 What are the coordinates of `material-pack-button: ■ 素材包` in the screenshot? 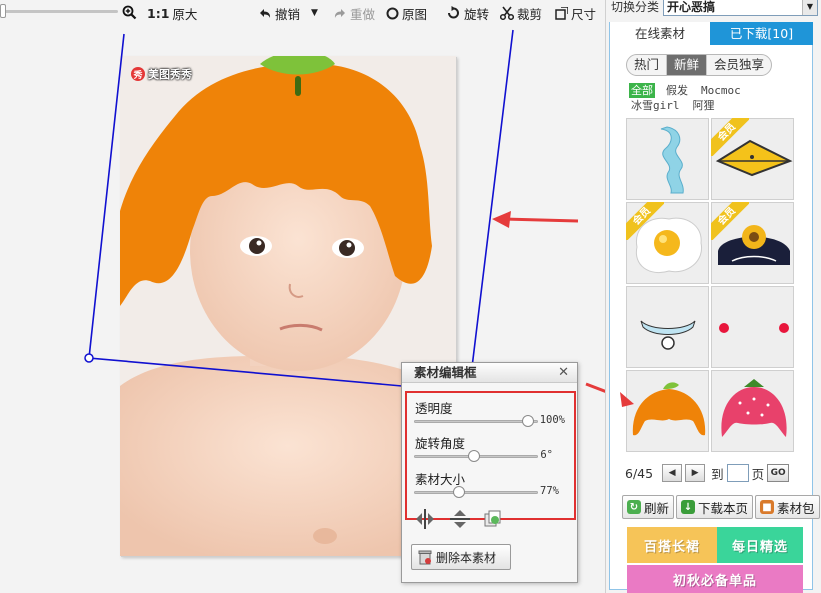 It's located at (787, 507).